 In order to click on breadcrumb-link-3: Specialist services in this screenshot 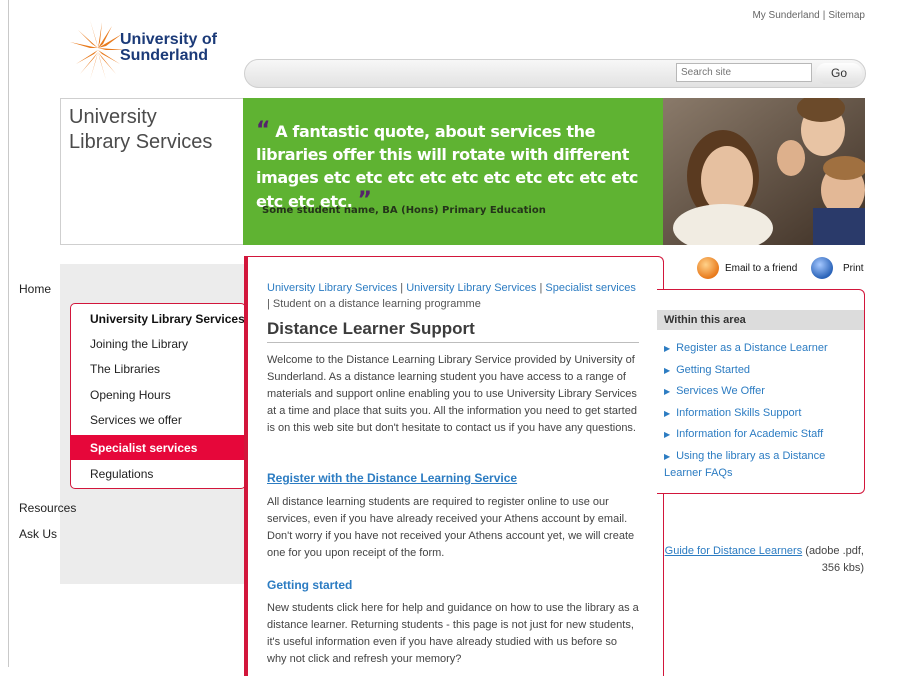, I will do `click(590, 288)`.